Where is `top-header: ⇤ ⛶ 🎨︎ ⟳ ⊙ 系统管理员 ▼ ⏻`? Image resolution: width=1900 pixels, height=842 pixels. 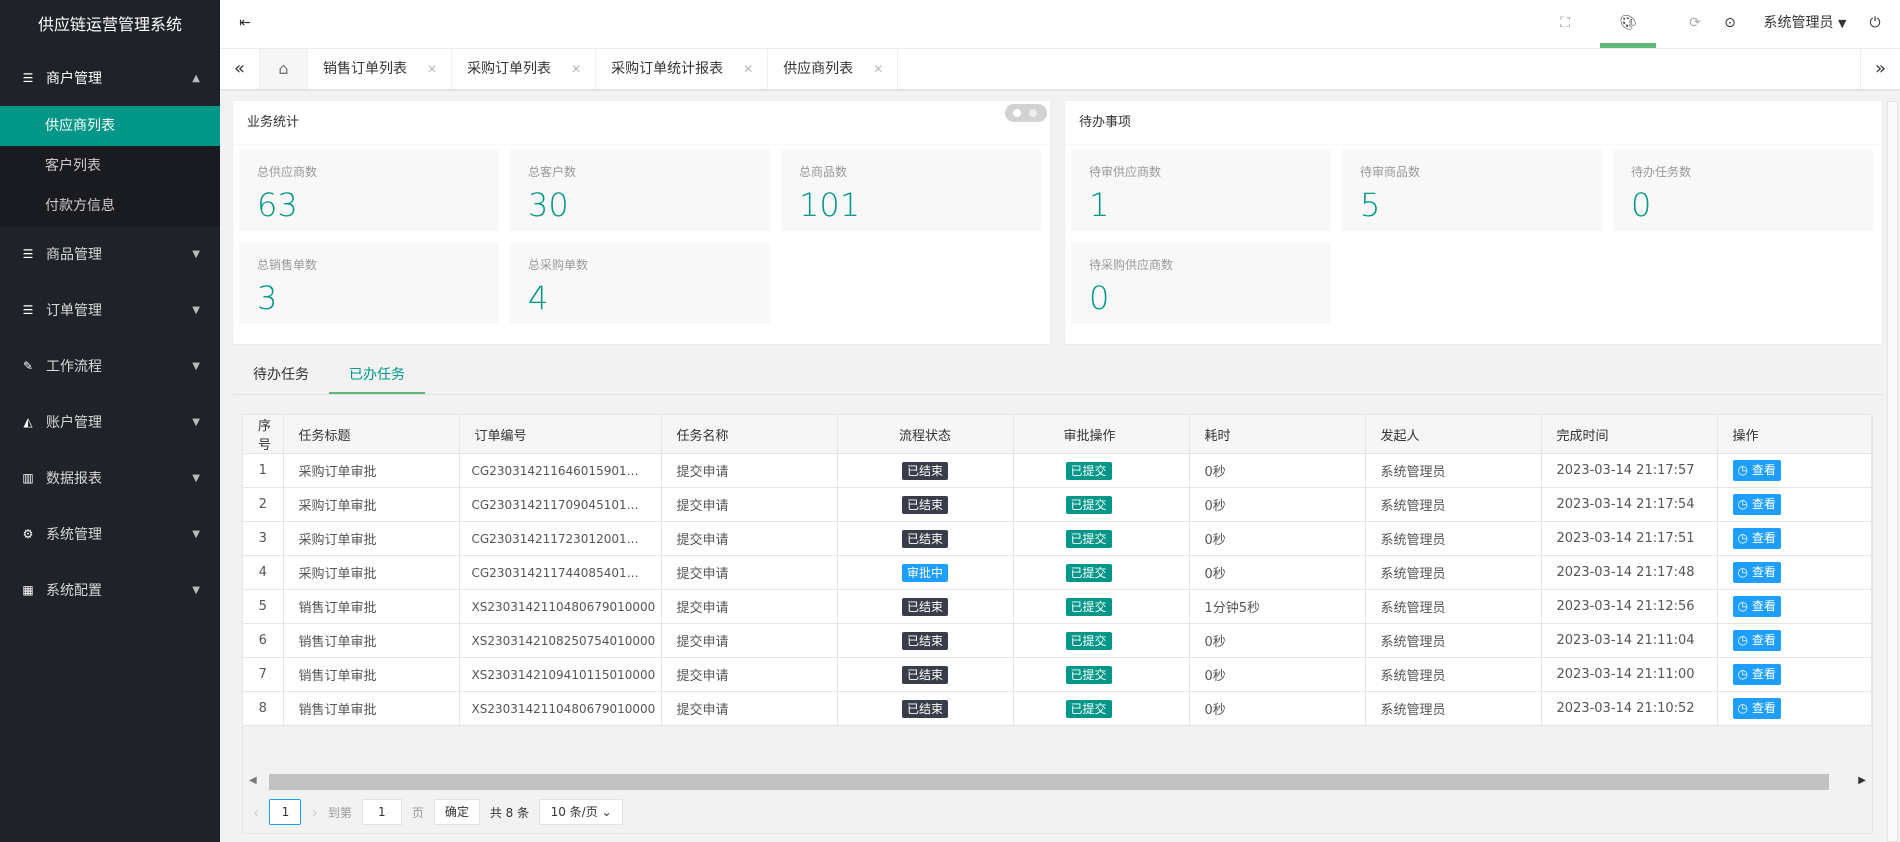
top-header: ⇤ ⛶ 🎨︎ ⟳ ⊙ 系统管理员 ▼ ⏻ is located at coordinates (1060, 24).